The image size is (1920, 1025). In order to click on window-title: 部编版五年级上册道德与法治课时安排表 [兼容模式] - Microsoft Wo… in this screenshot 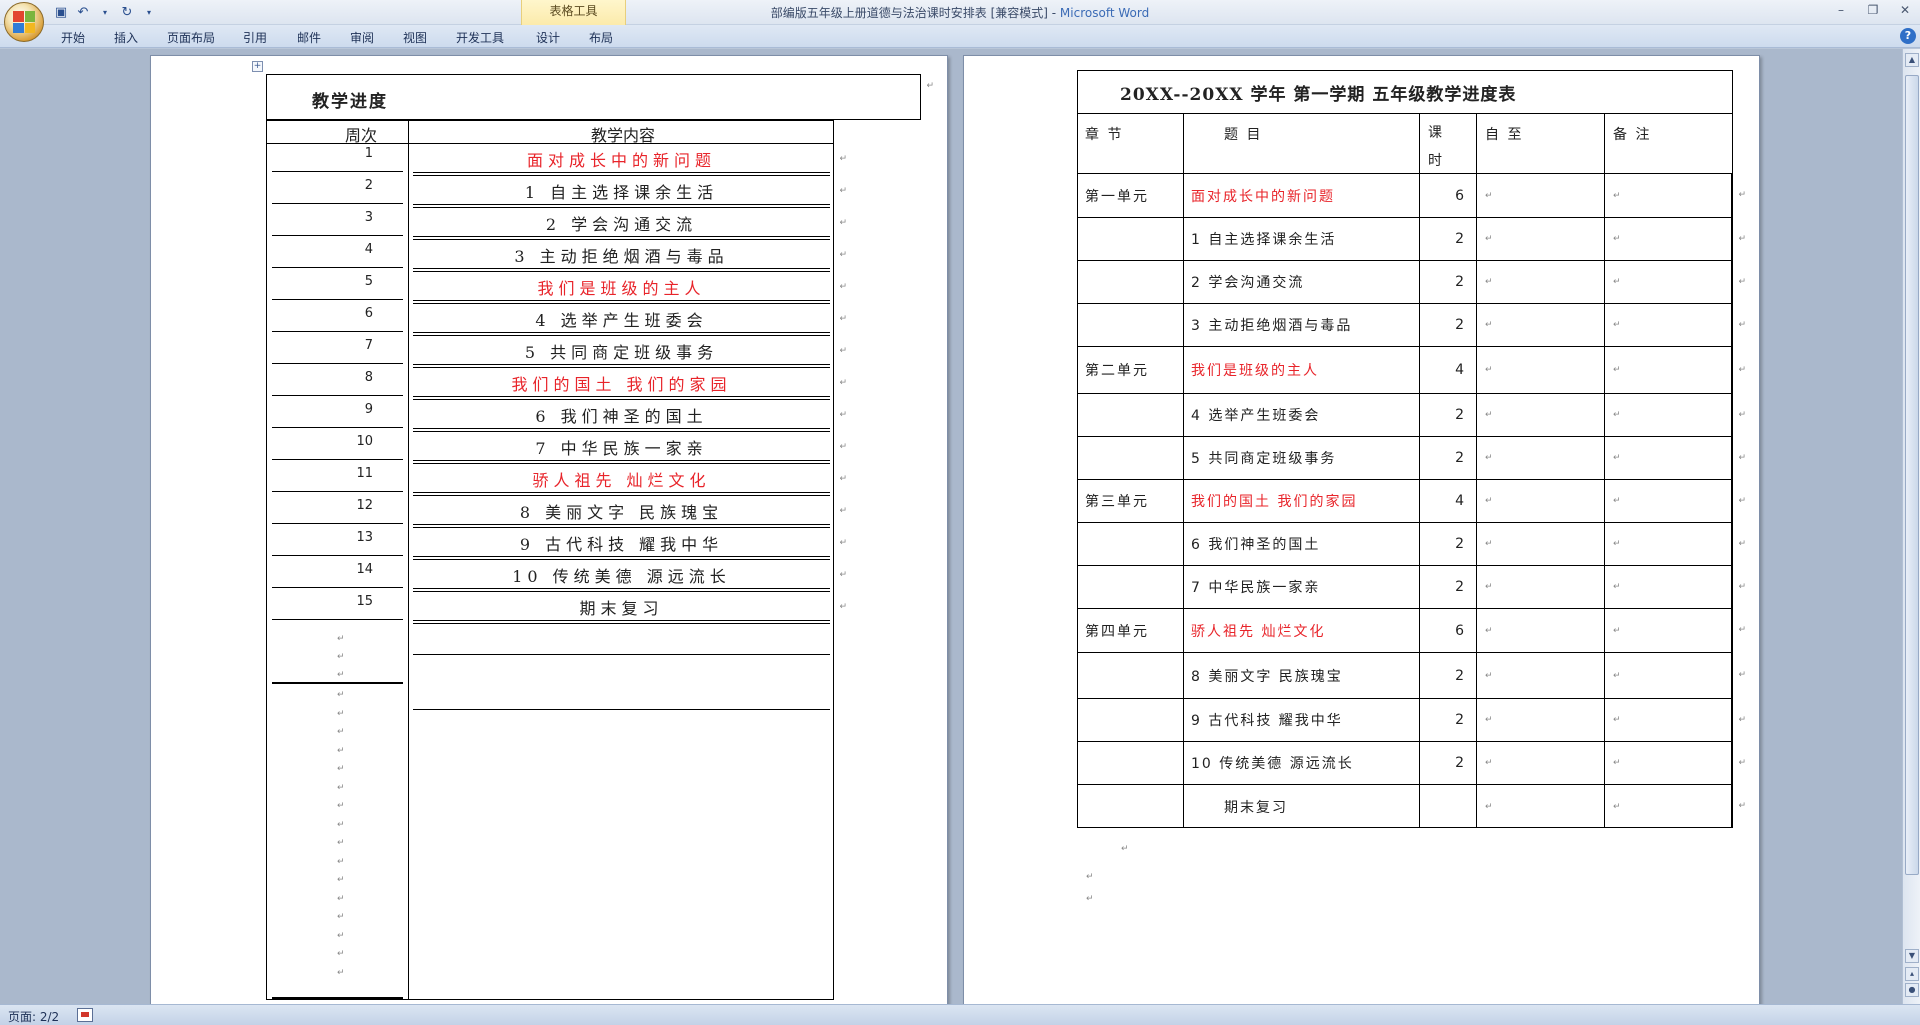, I will do `click(960, 12)`.